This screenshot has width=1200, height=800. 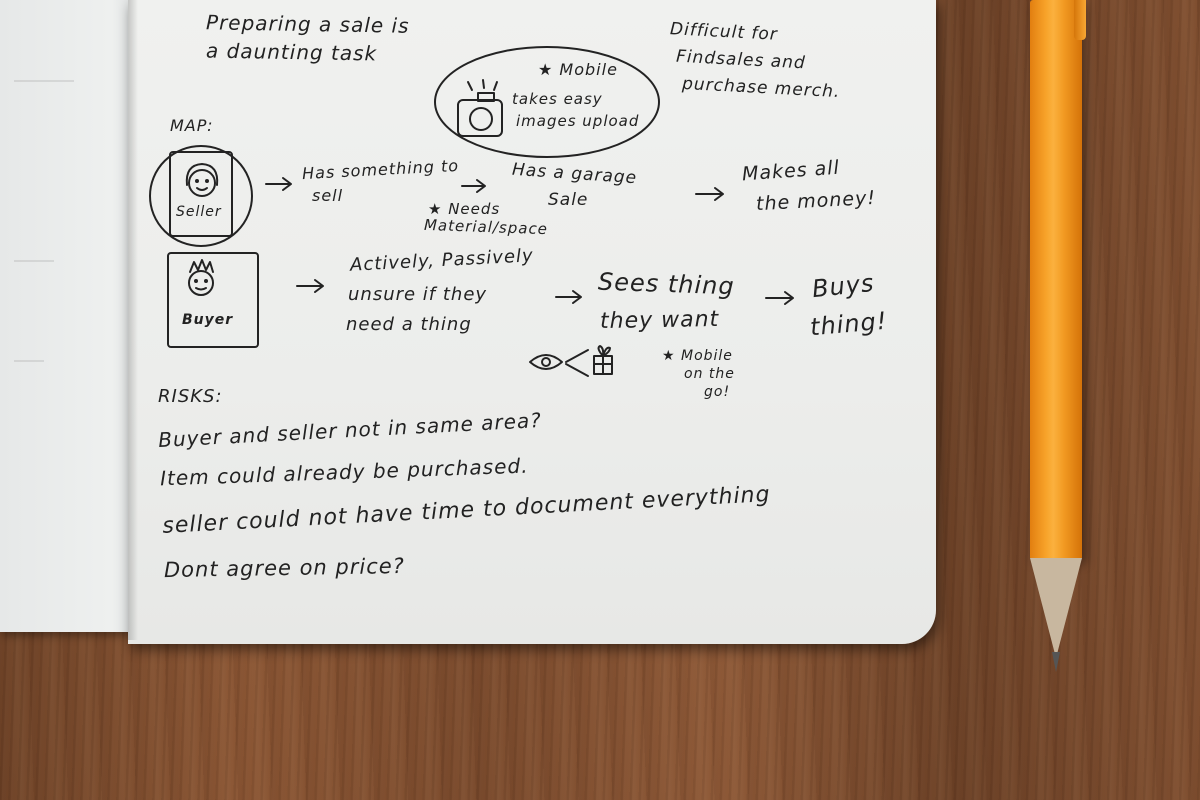 I want to click on note-mobile: ★ Mobile, so click(x=578, y=69).